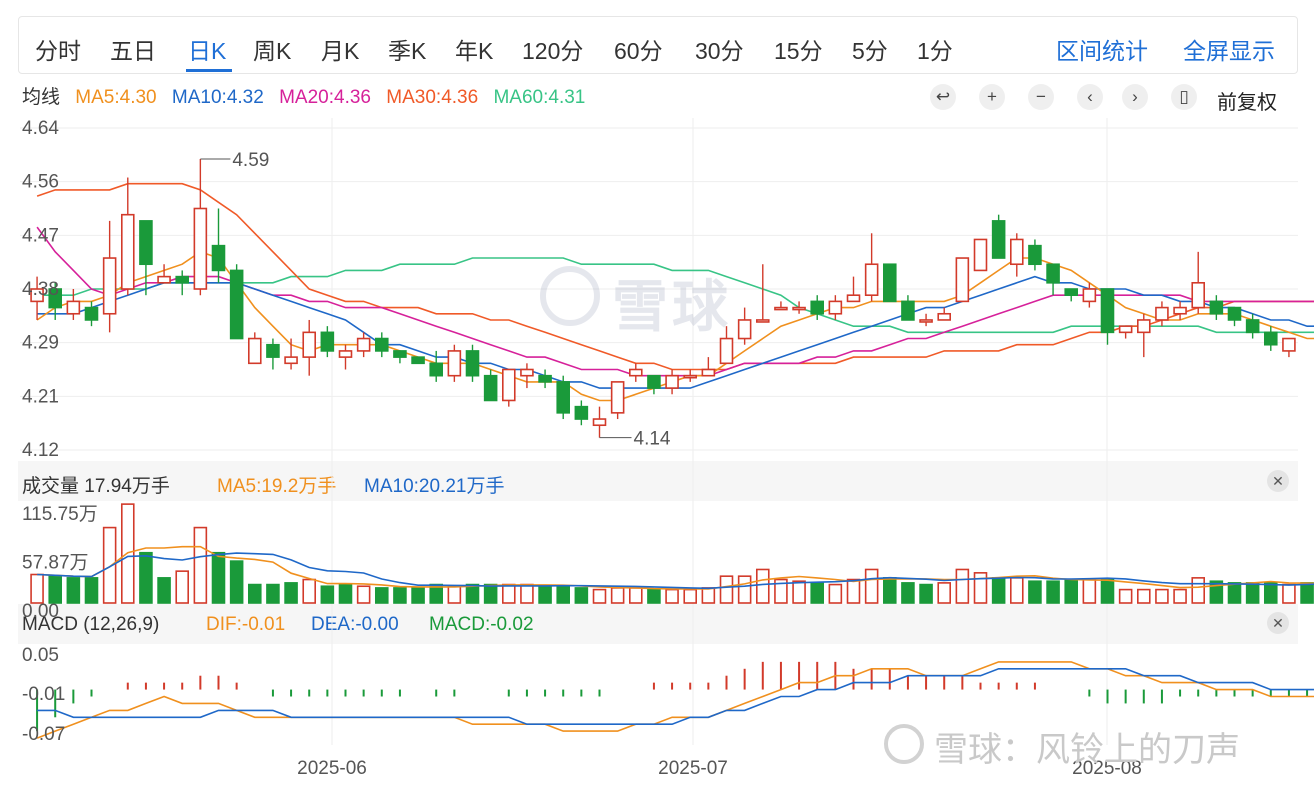 The image size is (1314, 788). I want to click on watermark-logo-icon, so click(570, 296).